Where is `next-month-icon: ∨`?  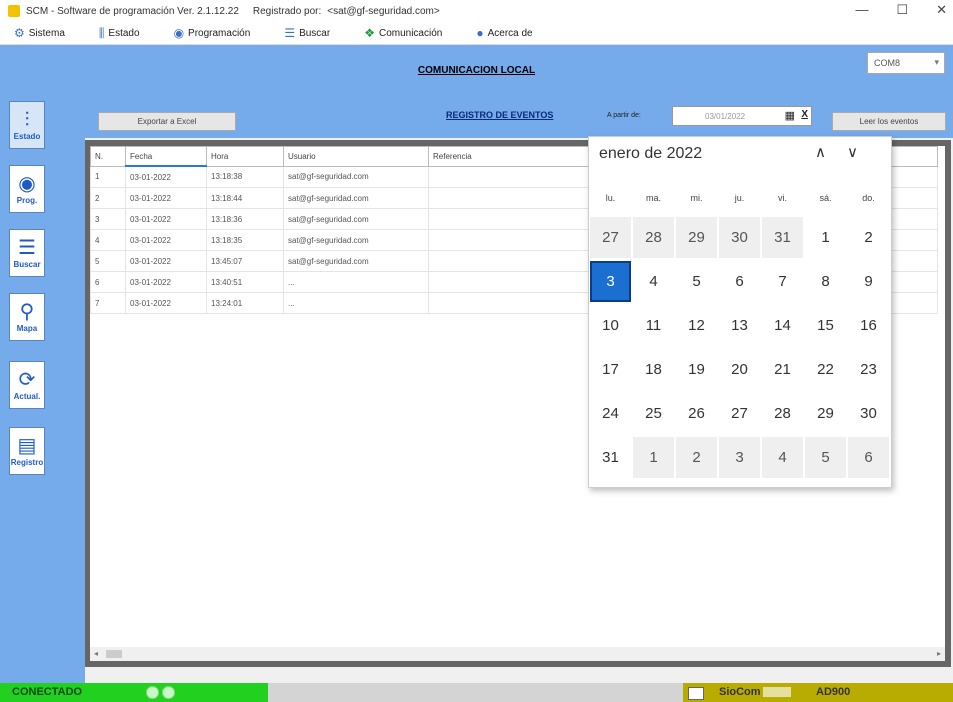
next-month-icon: ∨ is located at coordinates (852, 152).